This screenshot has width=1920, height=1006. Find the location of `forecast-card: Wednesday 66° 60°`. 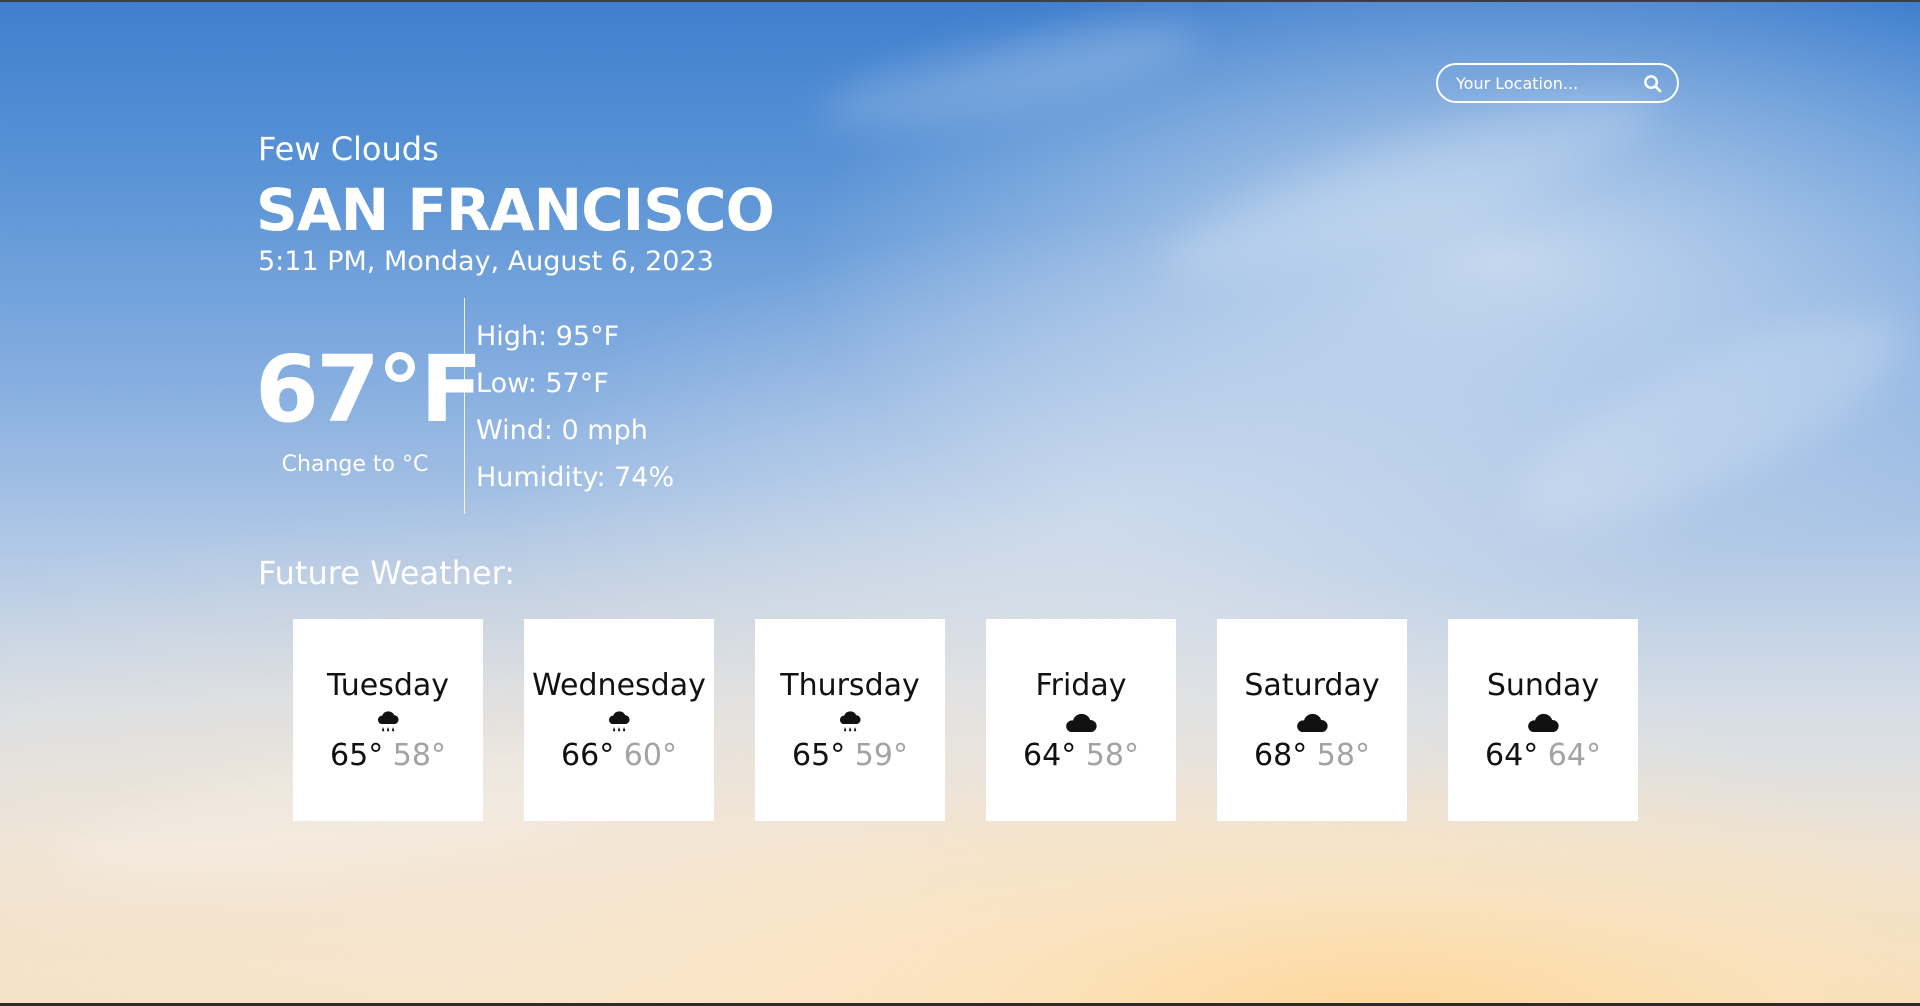

forecast-card: Wednesday 66° 60° is located at coordinates (619, 720).